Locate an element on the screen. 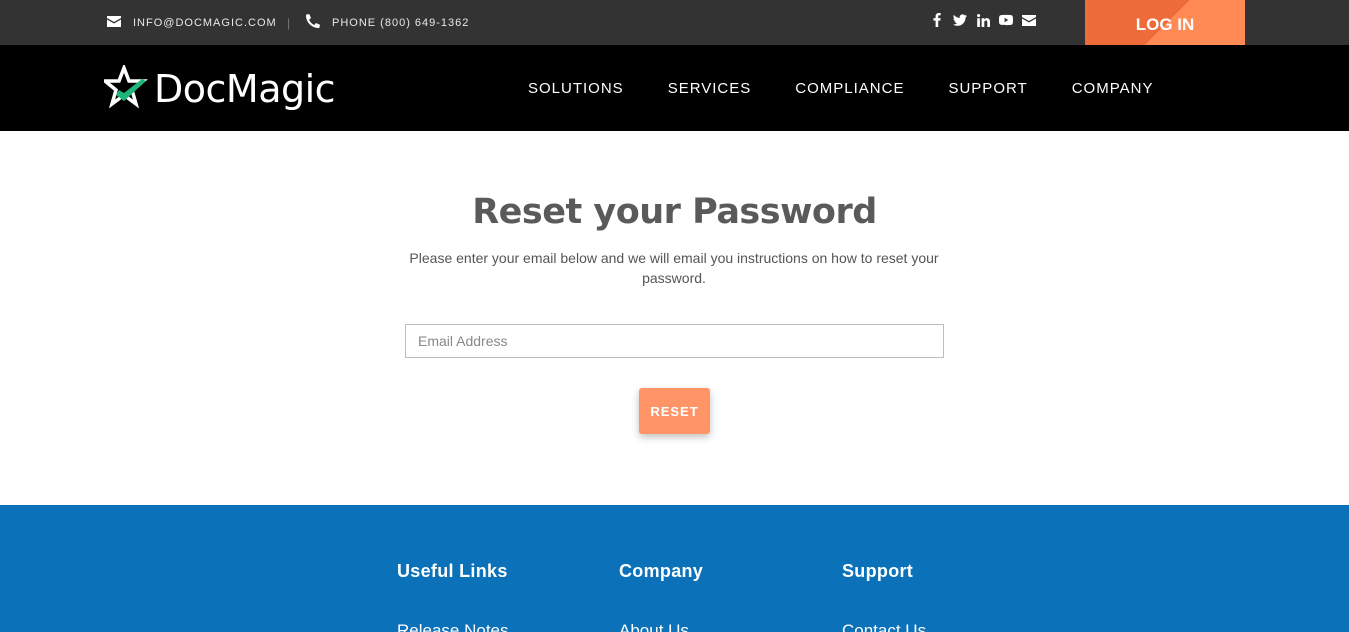 The height and width of the screenshot is (632, 1349). contact-phone: PHONE (800) 649-1362 is located at coordinates (387, 22).